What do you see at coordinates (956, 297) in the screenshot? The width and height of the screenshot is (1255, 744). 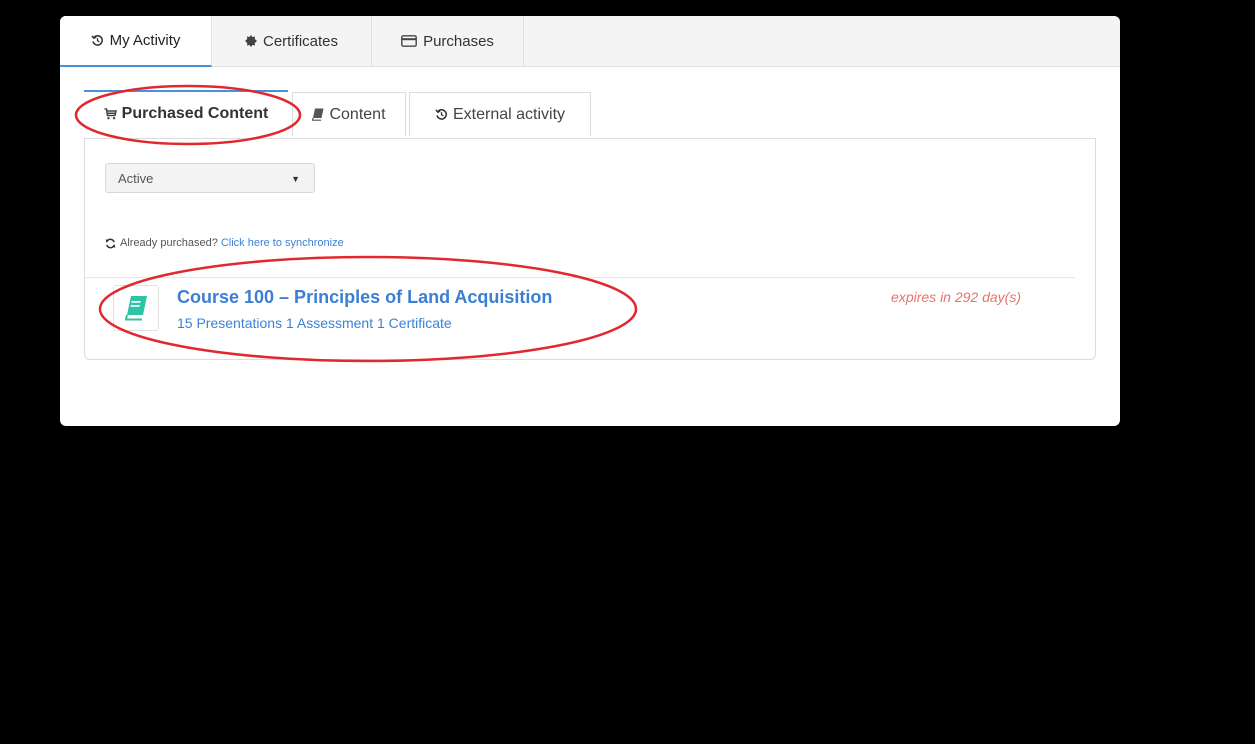 I see `expiry-notice: expires in 292 day(s)` at bounding box center [956, 297].